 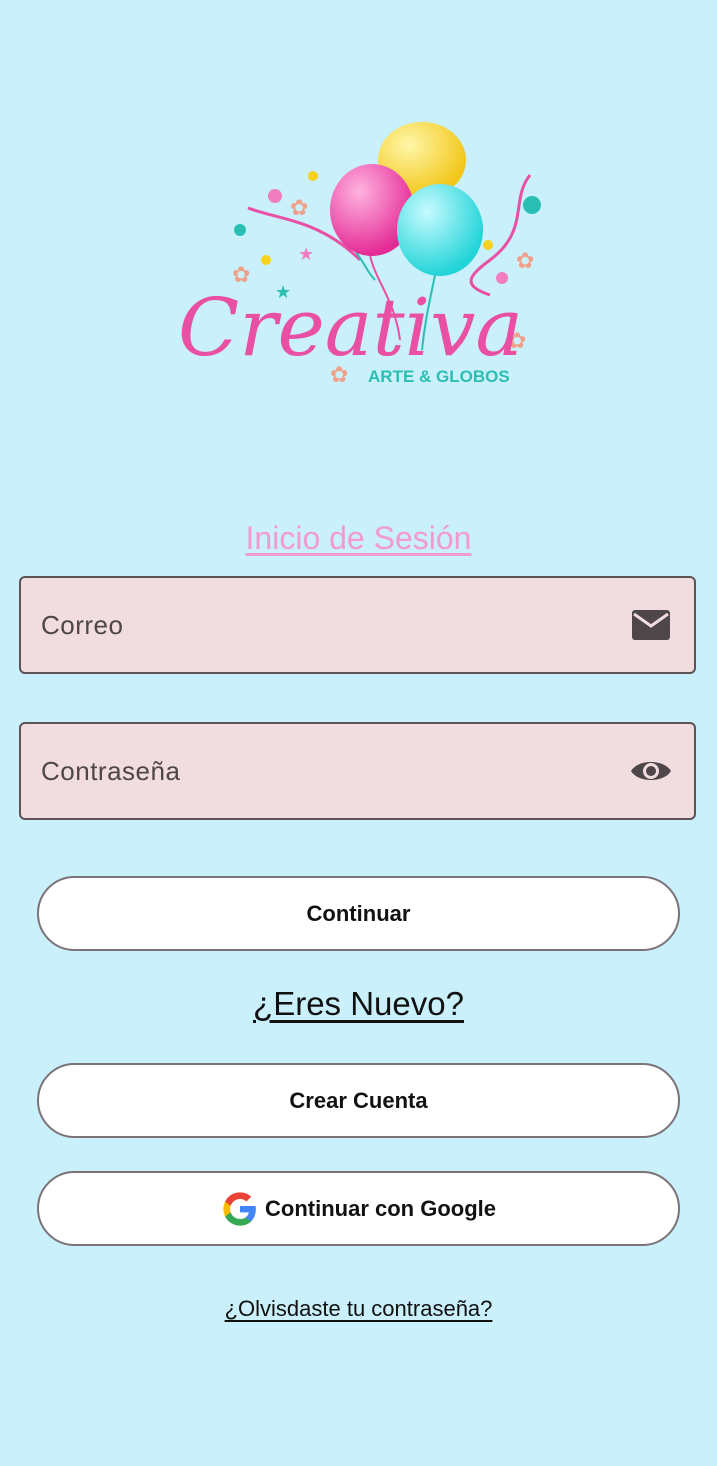 I want to click on password-field, so click(x=357, y=771).